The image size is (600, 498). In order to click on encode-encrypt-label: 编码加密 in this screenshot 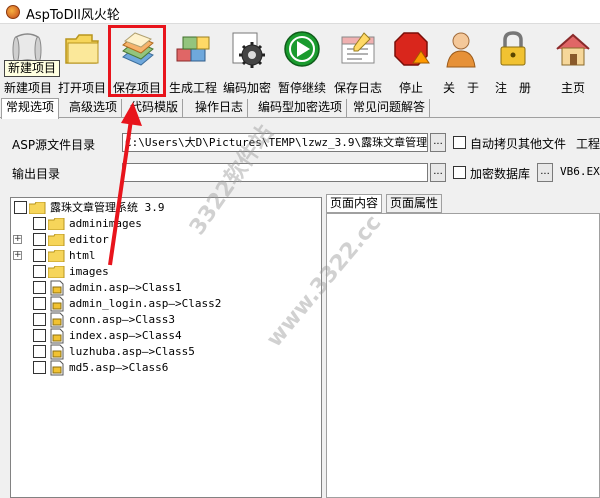, I will do `click(246, 88)`.